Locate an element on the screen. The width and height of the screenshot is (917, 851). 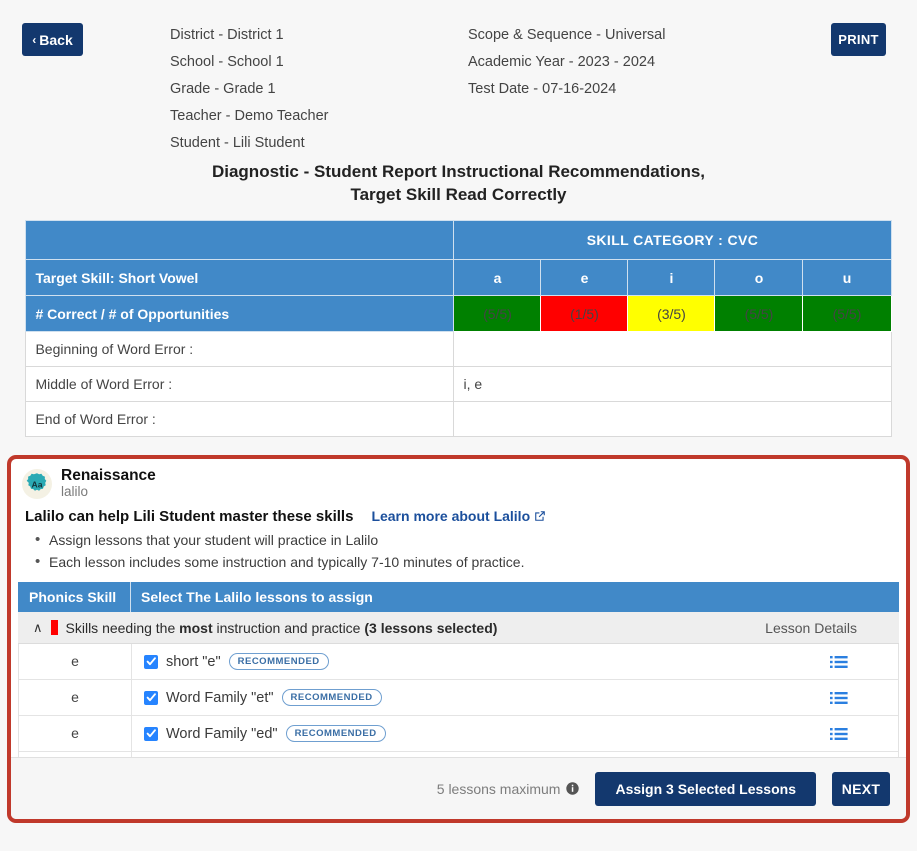
beginning-error-label: Beginning of Word Error : is located at coordinates (240, 349).